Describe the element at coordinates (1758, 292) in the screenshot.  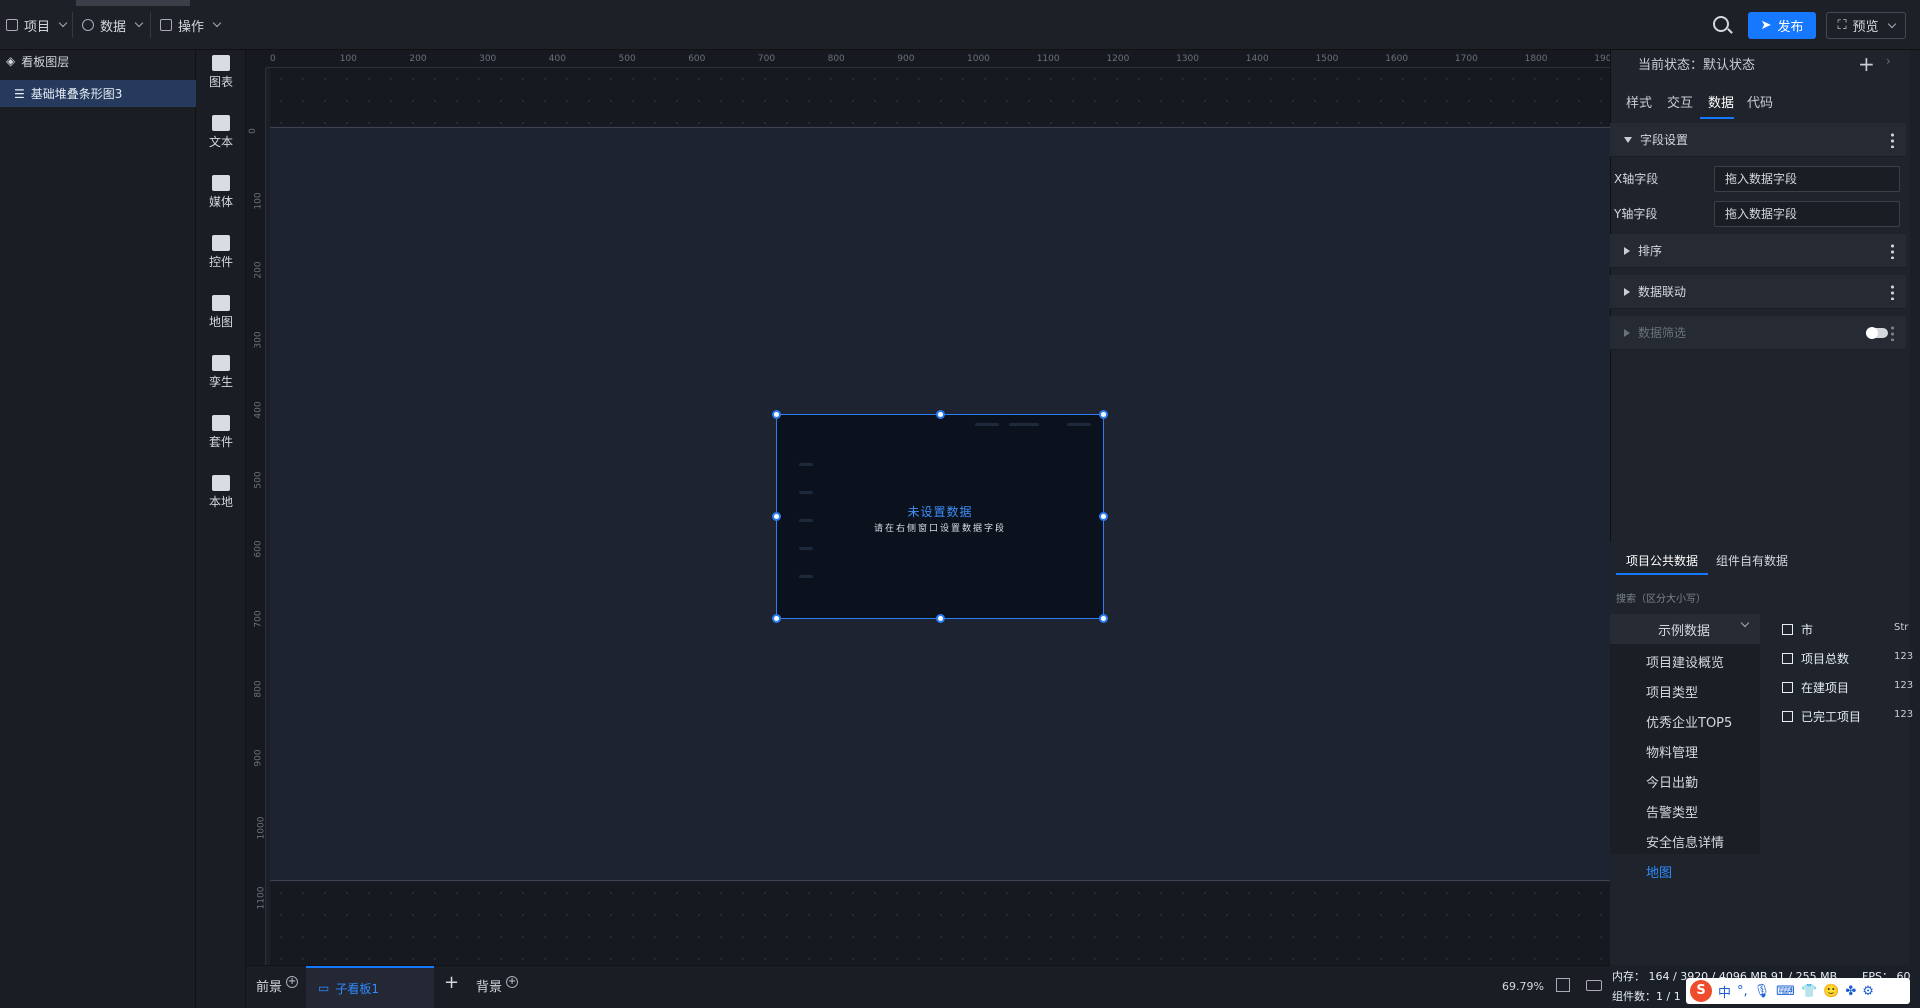
I see `section-linkage: 数据联动` at that location.